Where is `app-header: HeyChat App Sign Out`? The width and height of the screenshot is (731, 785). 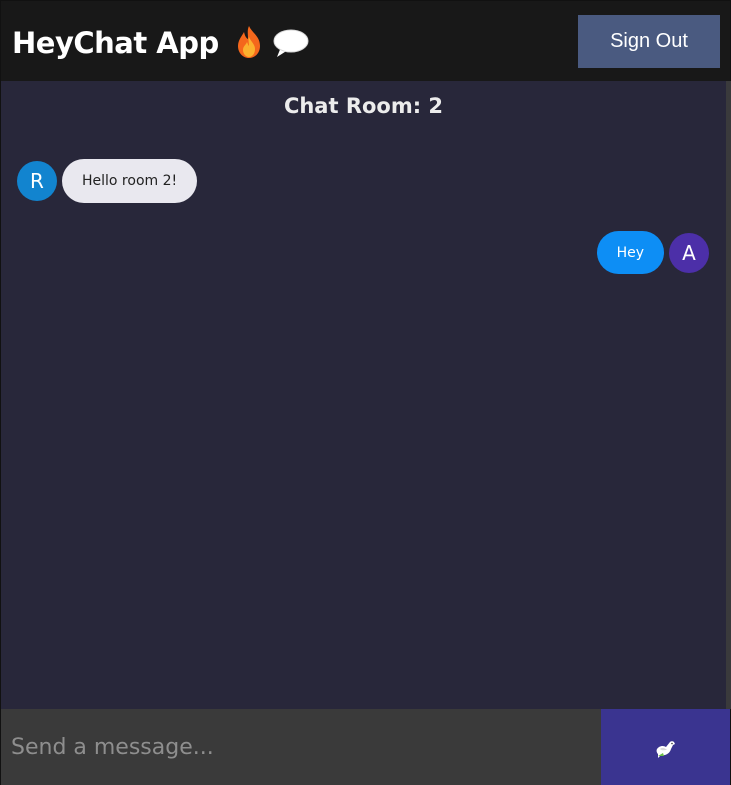
app-header: HeyChat App Sign Out is located at coordinates (365, 41).